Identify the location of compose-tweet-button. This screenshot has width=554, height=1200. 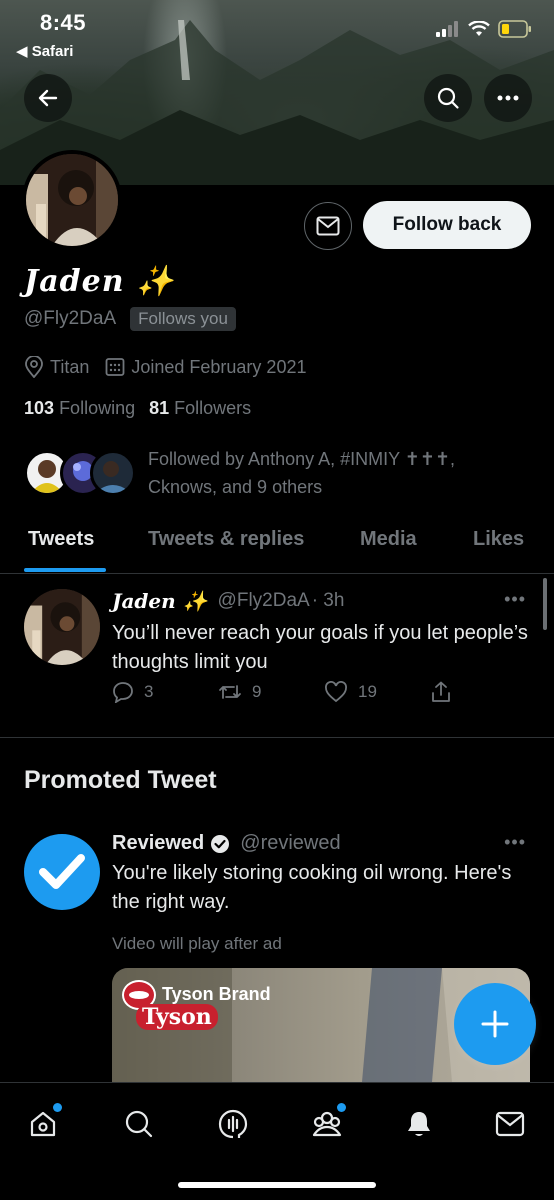
(495, 1024).